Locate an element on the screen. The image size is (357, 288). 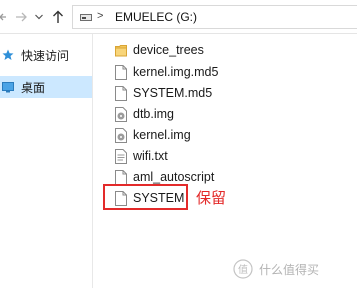
svg-text: 值 is located at coordinates (243, 269).